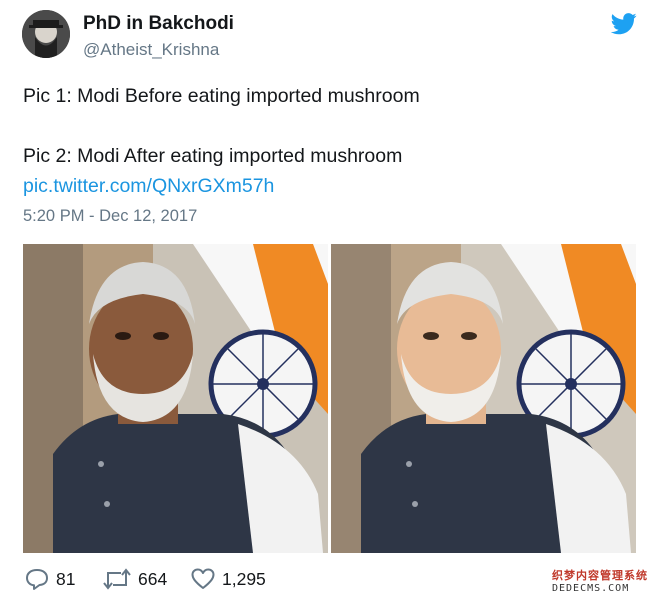 The image size is (656, 598). I want to click on retweet-icon, so click(117, 579).